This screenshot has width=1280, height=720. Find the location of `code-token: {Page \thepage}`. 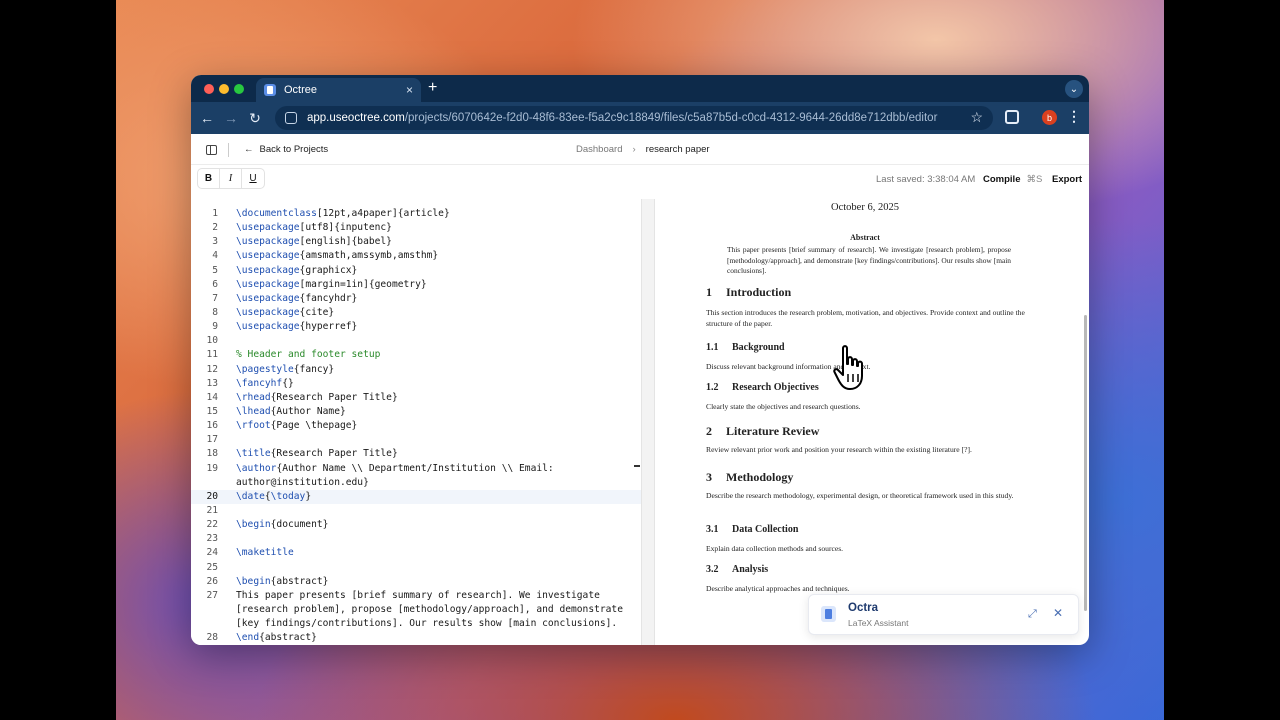

code-token: {Page \thepage} is located at coordinates (314, 426).